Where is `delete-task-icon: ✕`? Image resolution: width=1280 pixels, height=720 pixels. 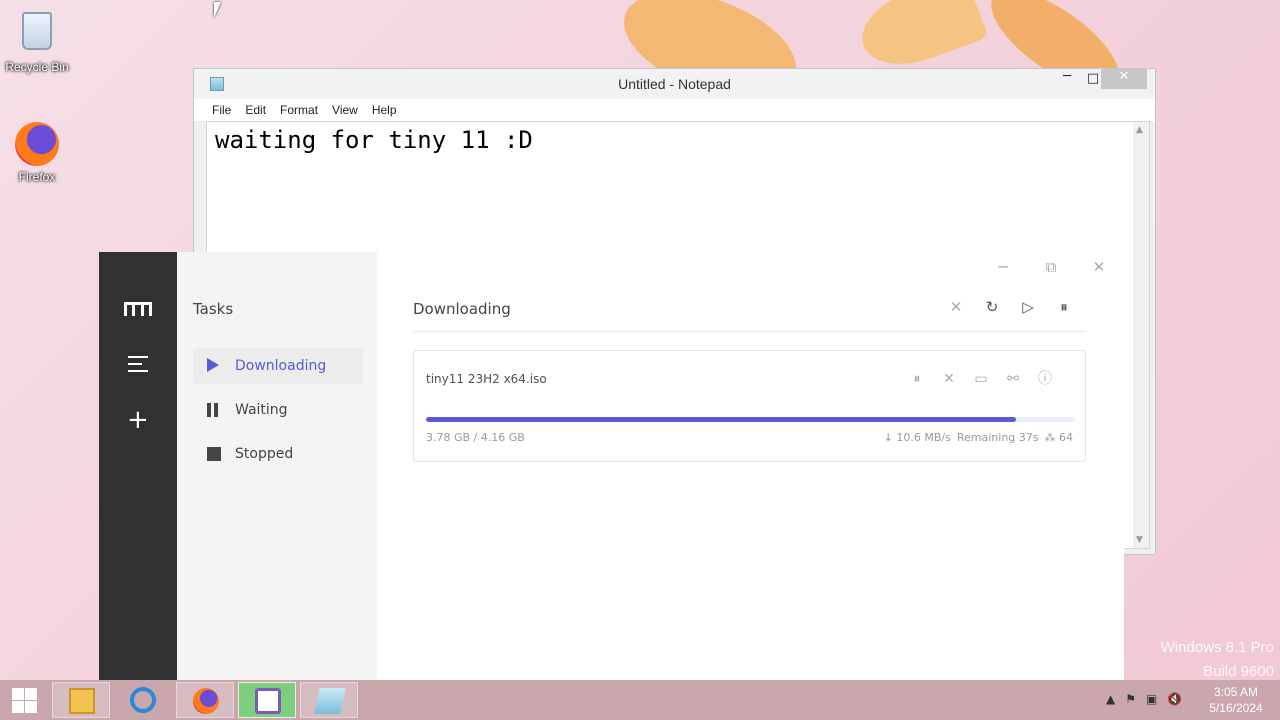 delete-task-icon: ✕ is located at coordinates (949, 379).